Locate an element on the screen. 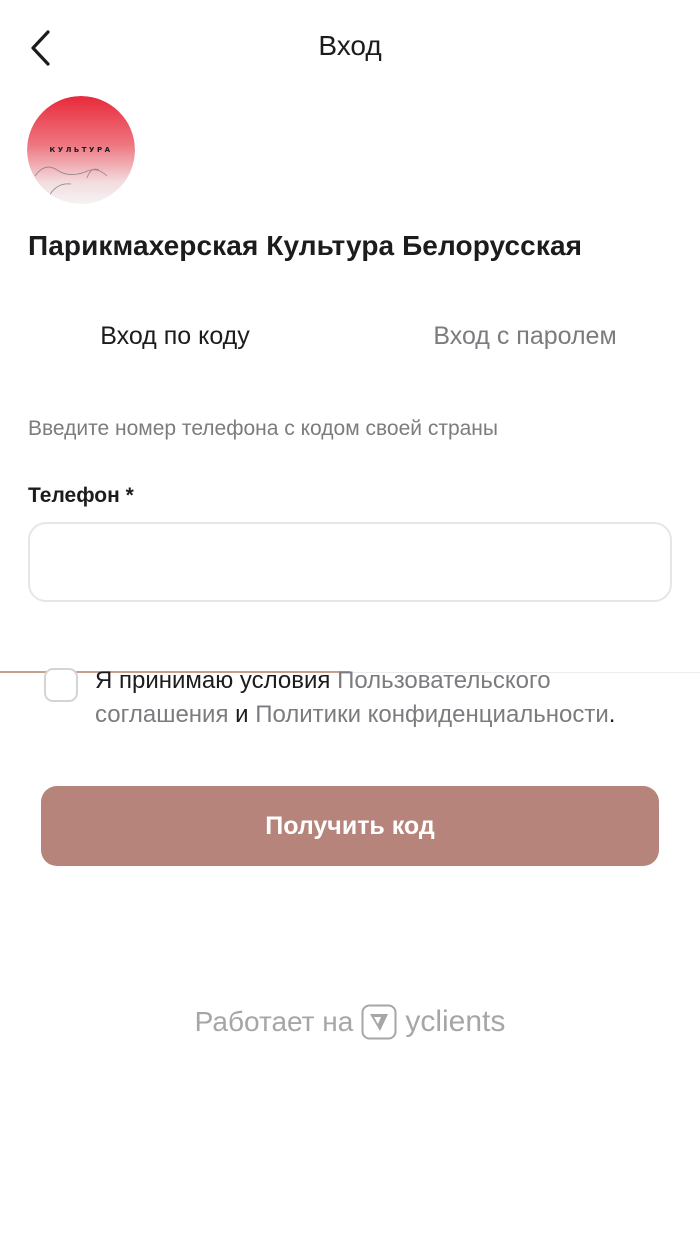 Image resolution: width=700 pixels, height=1244 pixels. phone-input is located at coordinates (350, 562).